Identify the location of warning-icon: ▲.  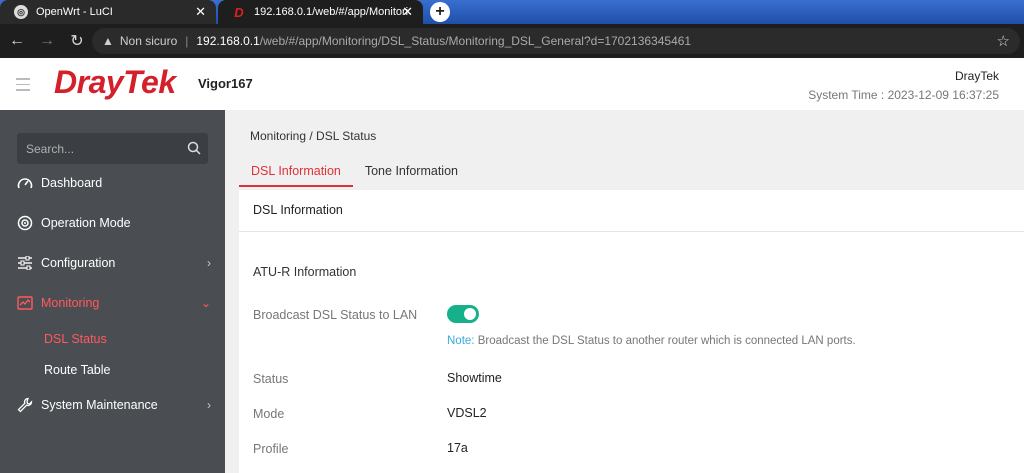
(108, 41).